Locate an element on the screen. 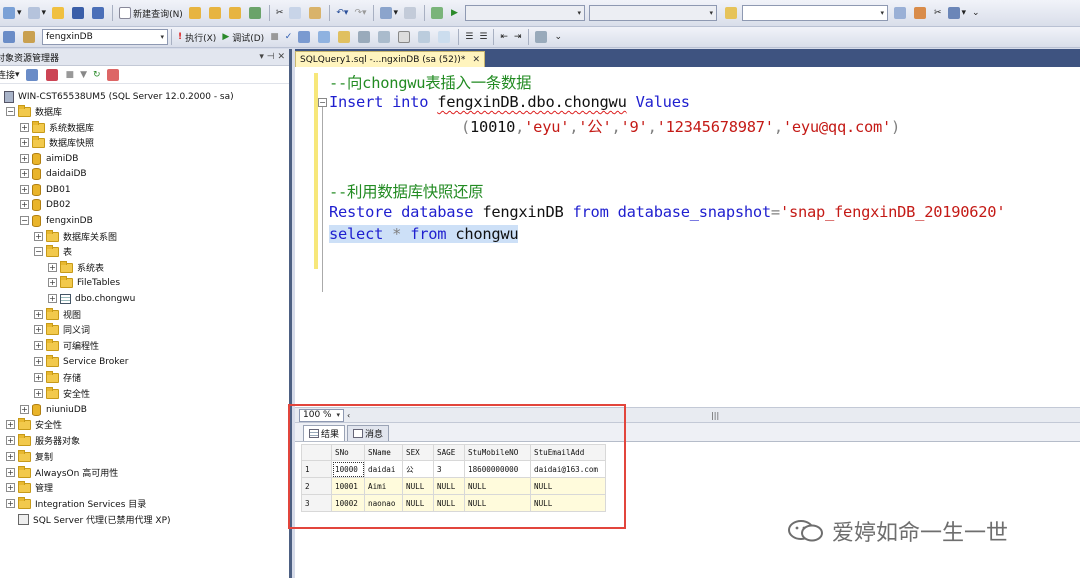  tree-node-db02: + DB02 is located at coordinates (45, 204).